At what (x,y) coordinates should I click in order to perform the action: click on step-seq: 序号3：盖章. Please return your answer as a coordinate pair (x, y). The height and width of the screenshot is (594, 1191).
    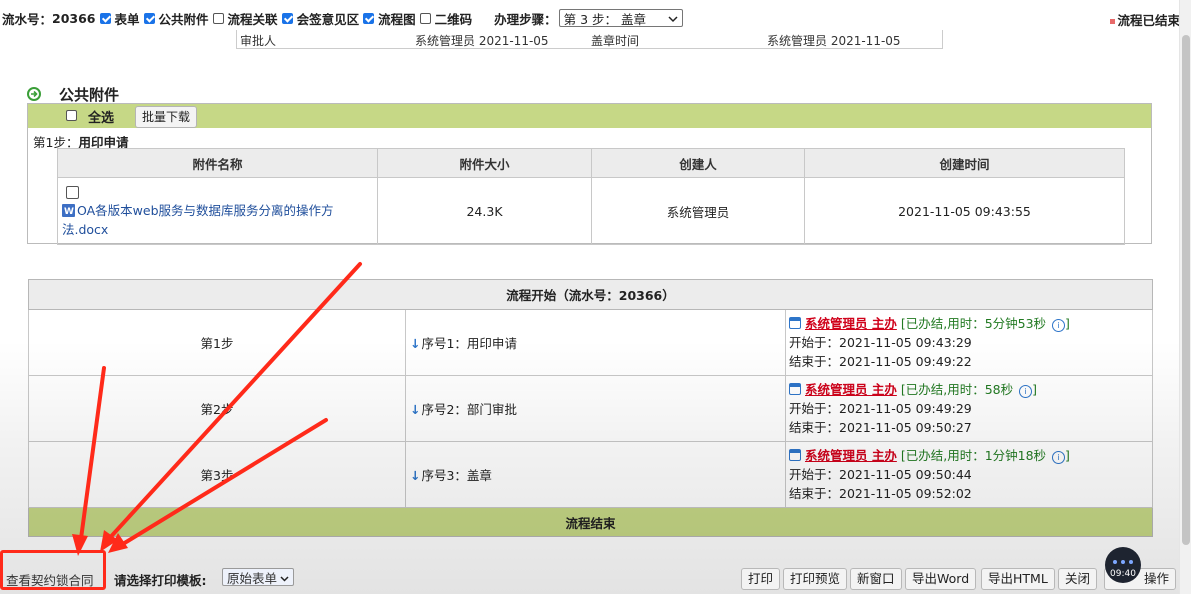
    Looking at the image, I should click on (456, 475).